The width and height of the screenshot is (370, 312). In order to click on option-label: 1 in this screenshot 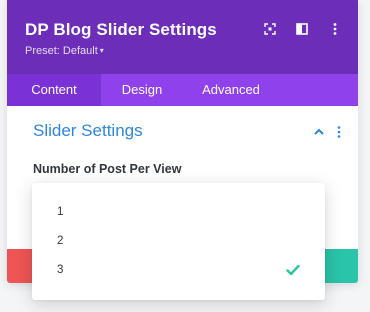, I will do `click(60, 212)`.